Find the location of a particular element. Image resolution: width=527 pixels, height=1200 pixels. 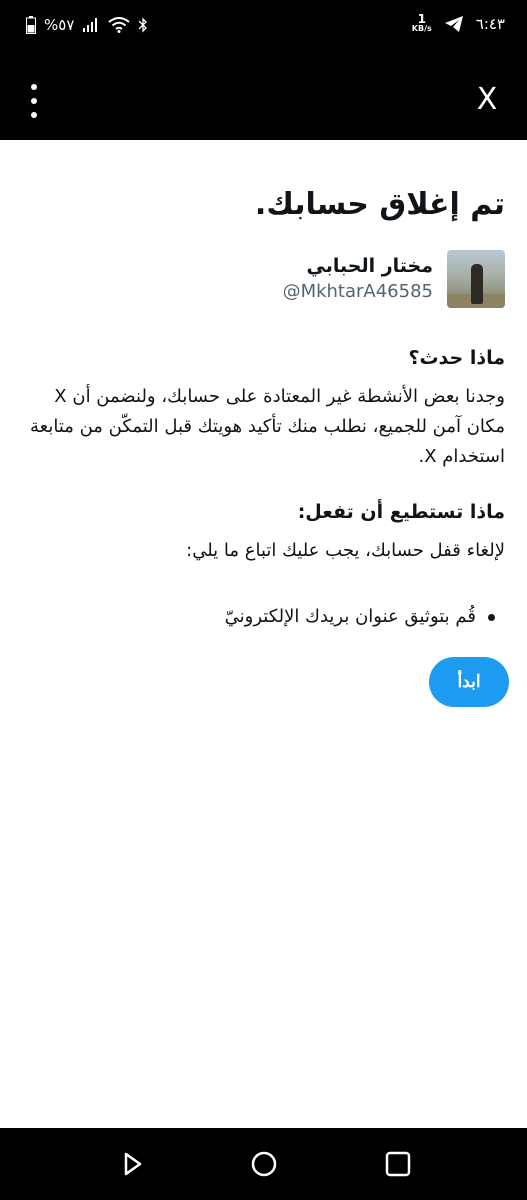

more-vert-icon is located at coordinates (34, 101).